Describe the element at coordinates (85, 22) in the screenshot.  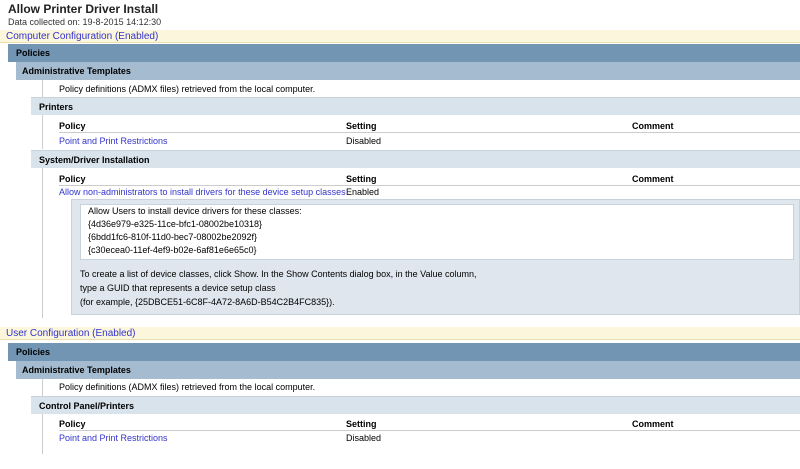
I see `collection-date: Data collected on: 19-8-2015 14:12:30` at that location.